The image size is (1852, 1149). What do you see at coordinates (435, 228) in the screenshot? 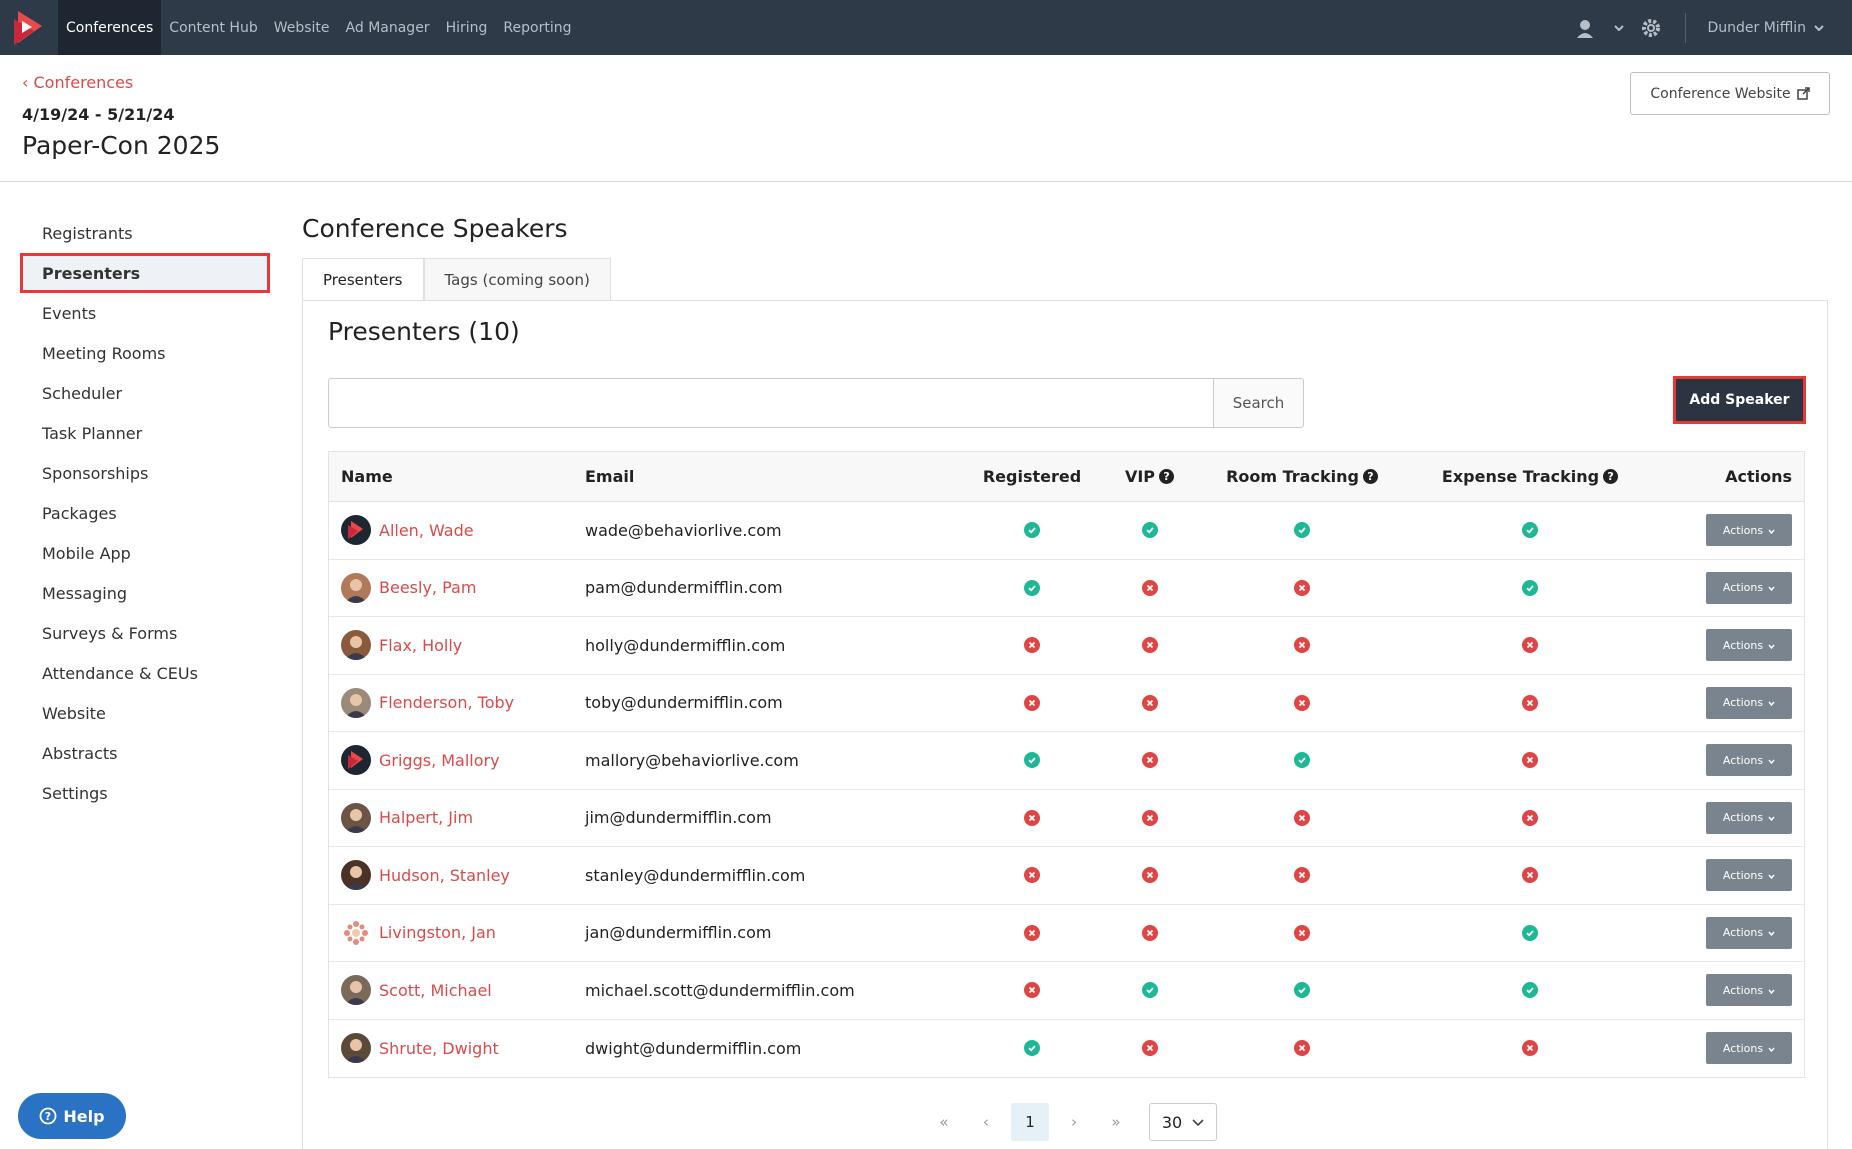
I see `section-title: Conference Speakers` at bounding box center [435, 228].